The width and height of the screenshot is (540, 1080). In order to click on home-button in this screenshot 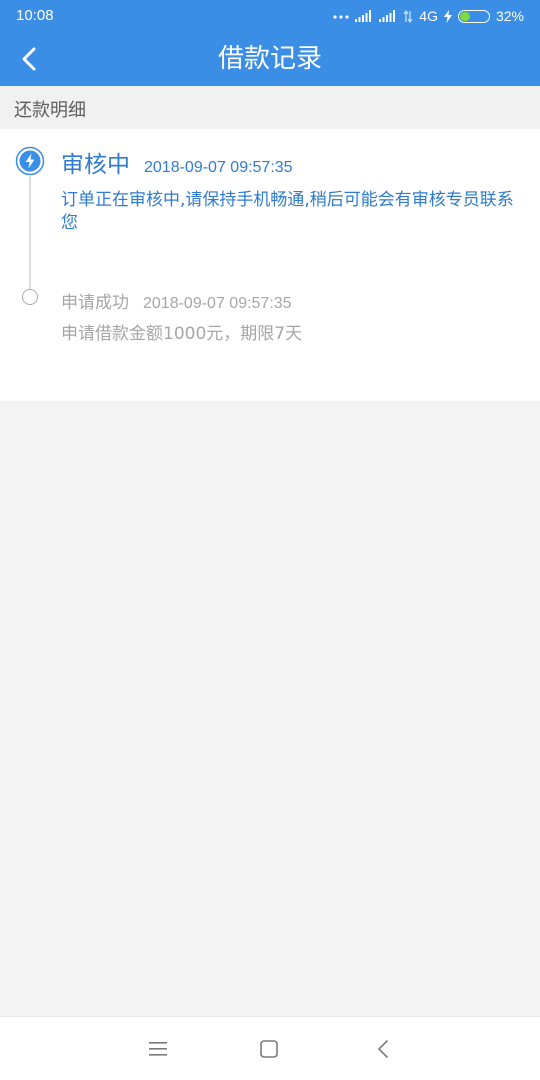, I will do `click(269, 1049)`.